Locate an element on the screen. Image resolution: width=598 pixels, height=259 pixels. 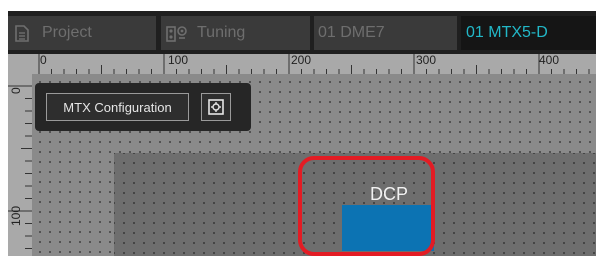
ruler-label-200: 200 is located at coordinates (301, 60).